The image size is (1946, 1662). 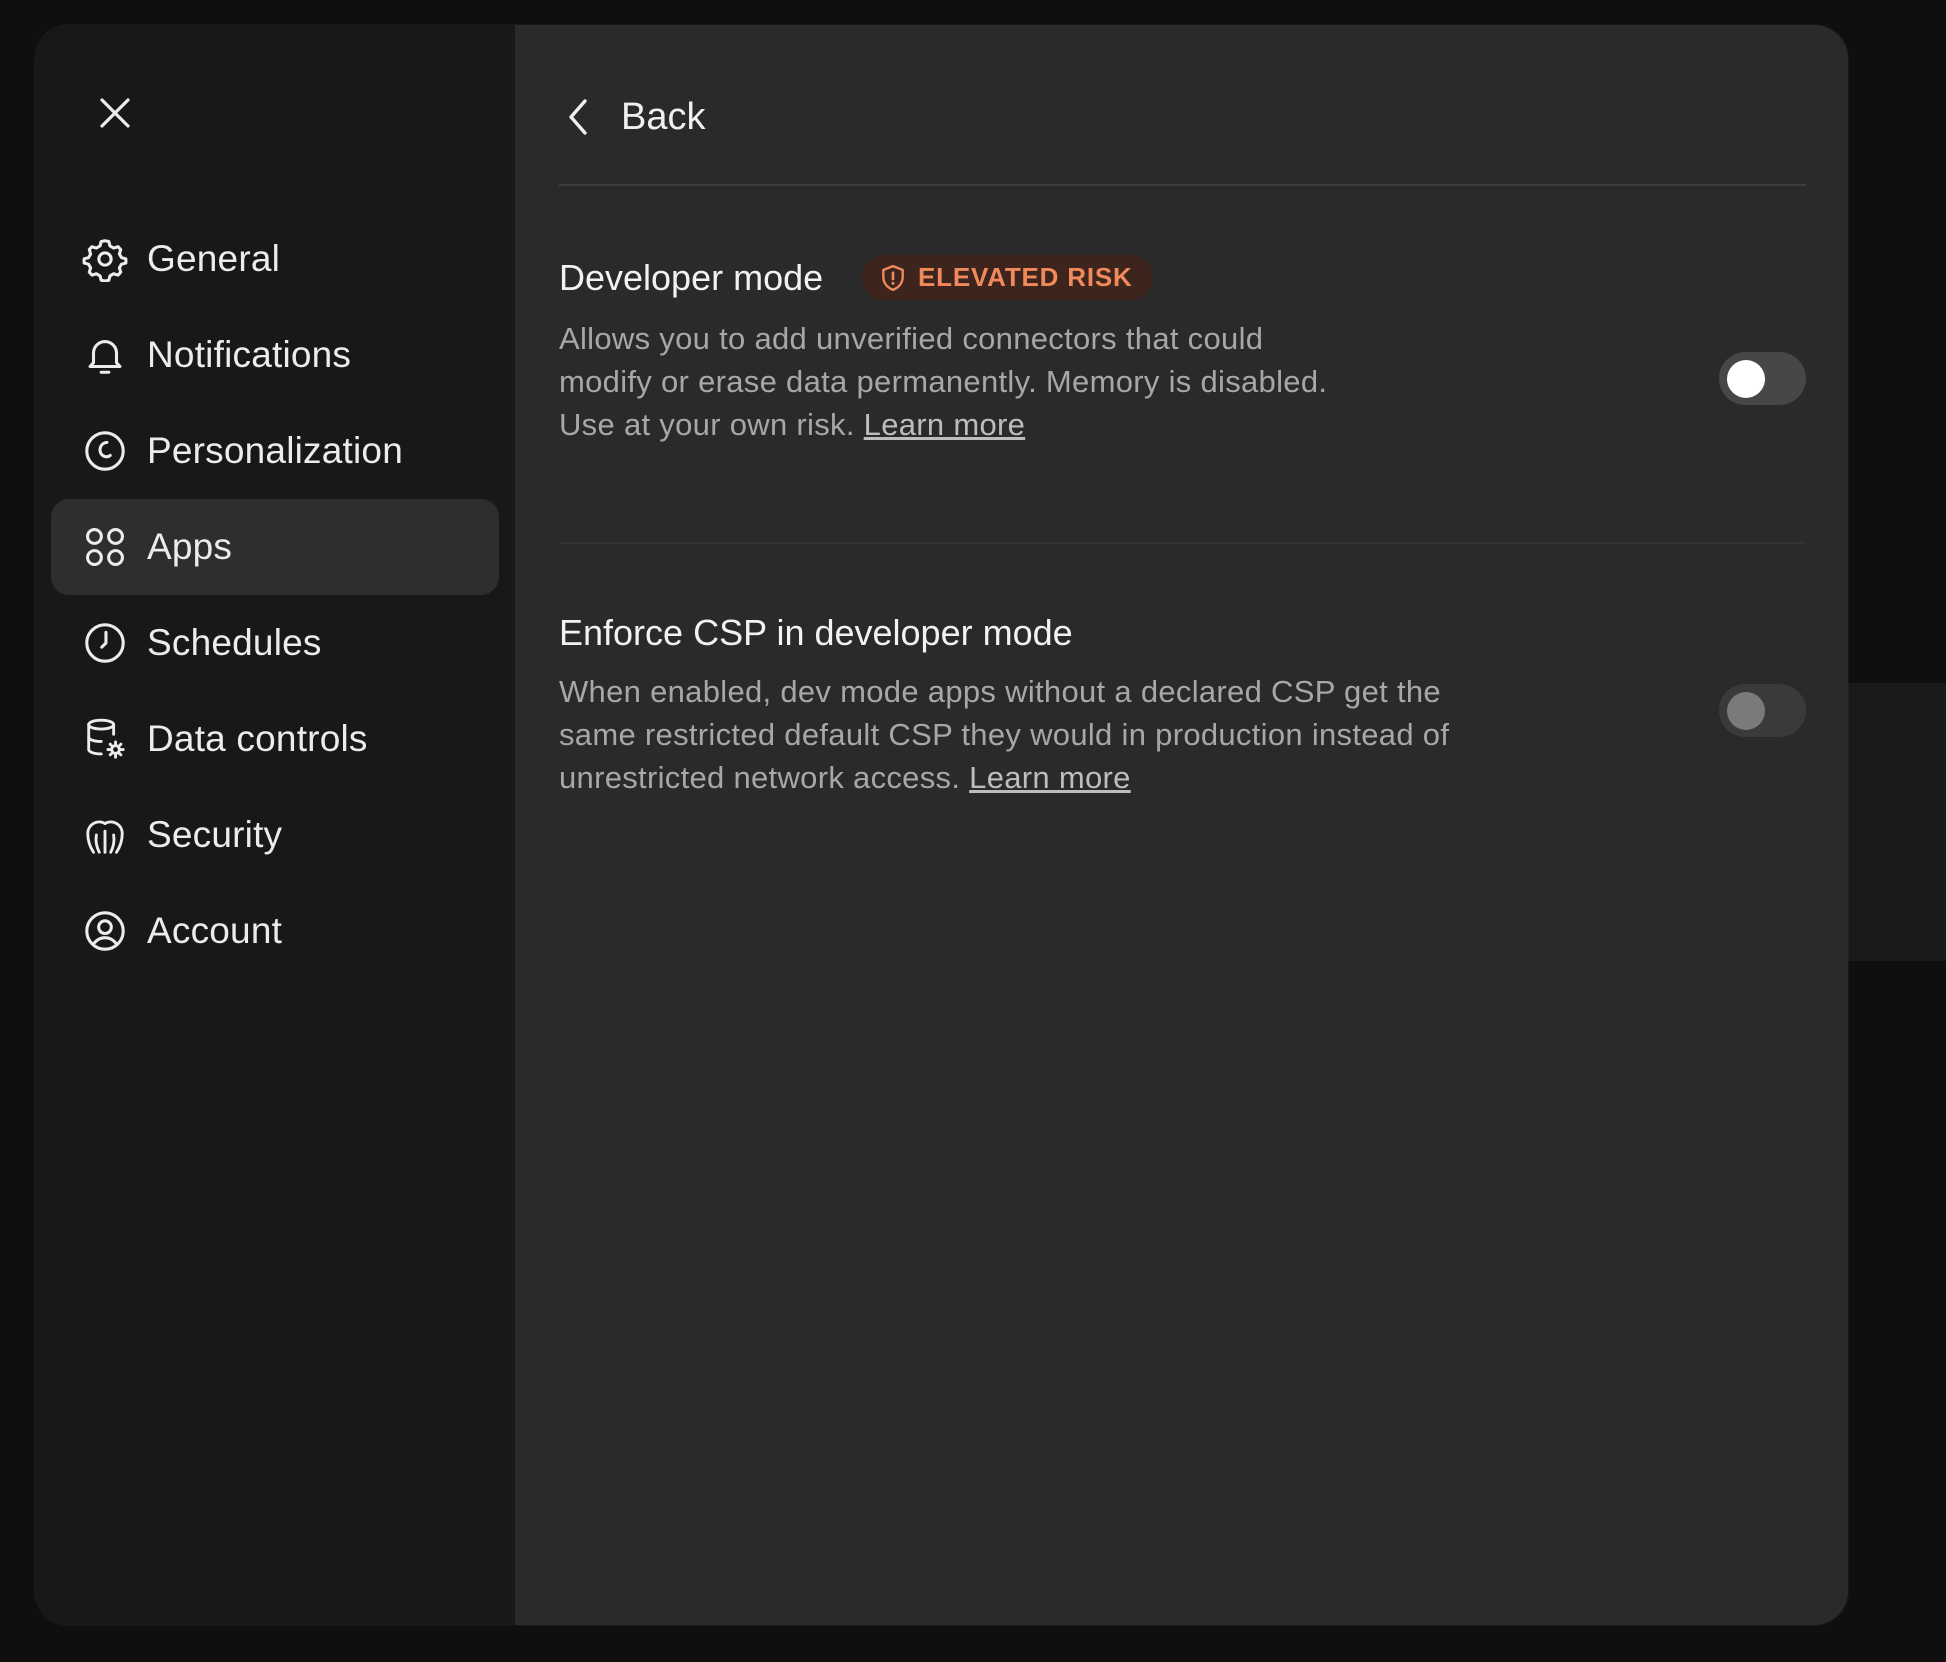 I want to click on elevated-risk-badge: ELEVATED RISK, so click(x=1007, y=277).